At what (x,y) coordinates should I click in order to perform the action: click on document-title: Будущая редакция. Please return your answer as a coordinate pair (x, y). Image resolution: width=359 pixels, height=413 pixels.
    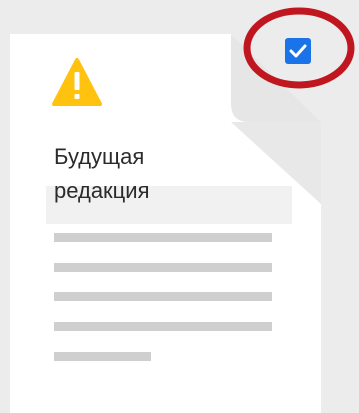
    Looking at the image, I should click on (169, 182).